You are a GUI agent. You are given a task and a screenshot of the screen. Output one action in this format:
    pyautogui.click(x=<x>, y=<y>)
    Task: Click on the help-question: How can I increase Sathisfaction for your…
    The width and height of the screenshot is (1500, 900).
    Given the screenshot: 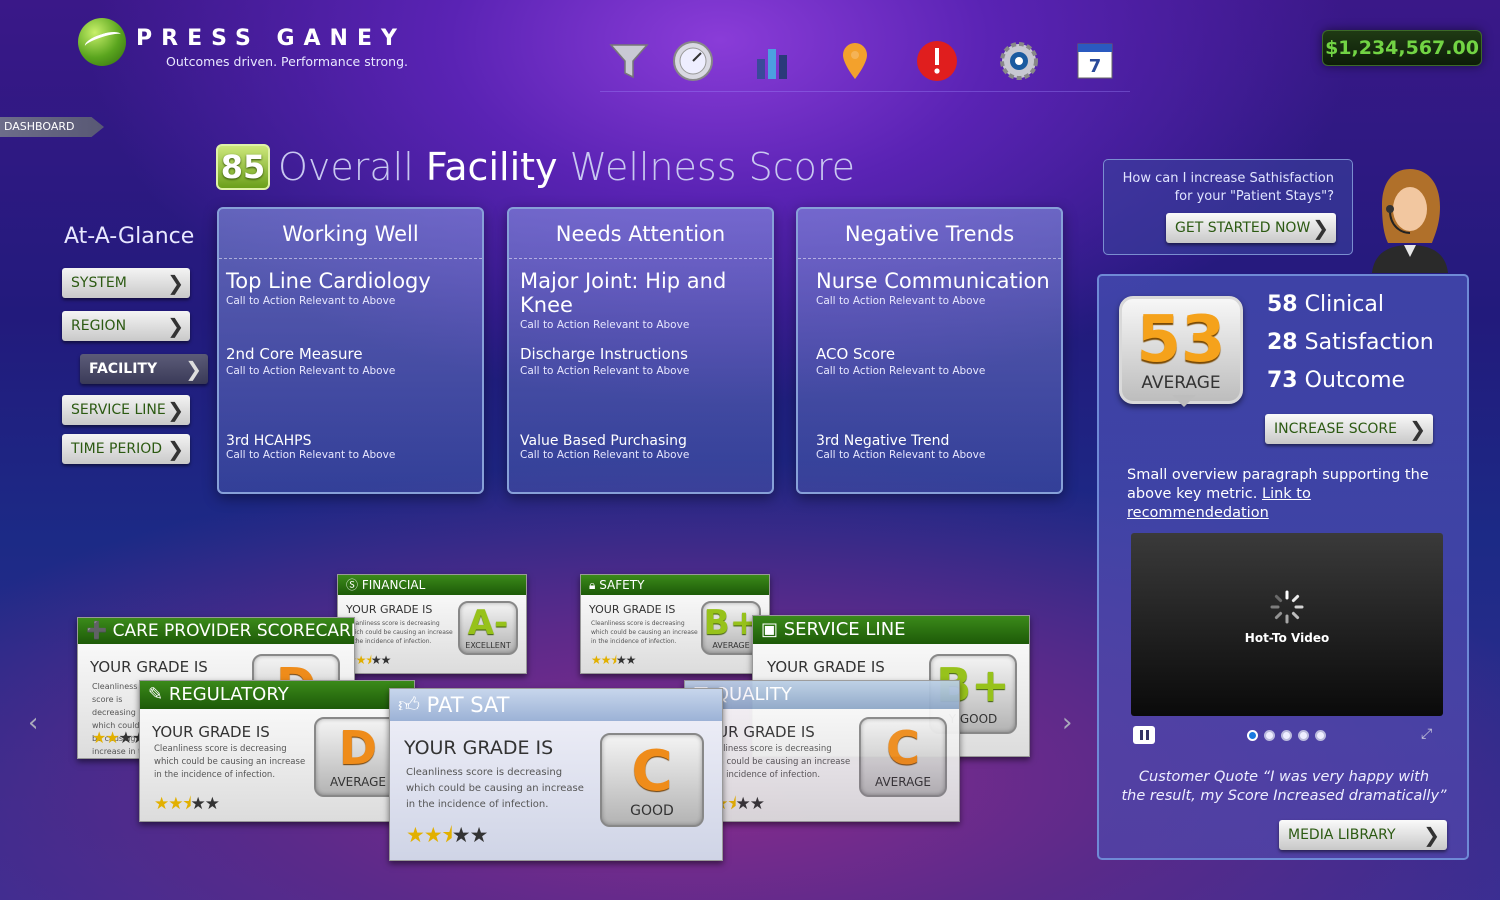 What is the action you would take?
    pyautogui.click(x=1228, y=187)
    